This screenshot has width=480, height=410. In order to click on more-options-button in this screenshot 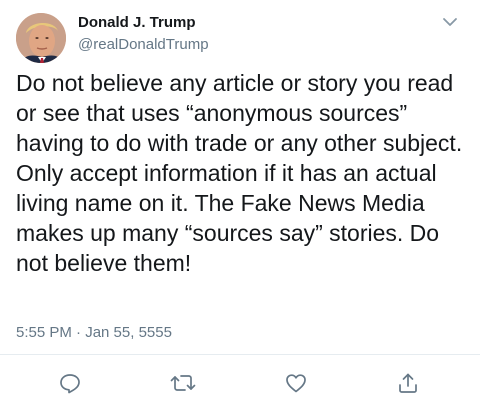, I will do `click(450, 22)`.